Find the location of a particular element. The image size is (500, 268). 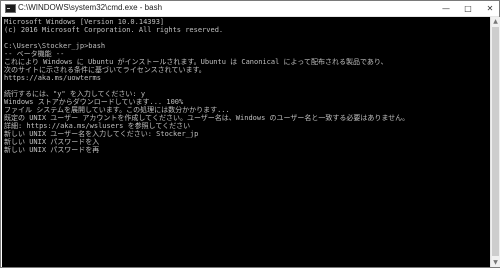

minimize-button: — is located at coordinates (446, 8).